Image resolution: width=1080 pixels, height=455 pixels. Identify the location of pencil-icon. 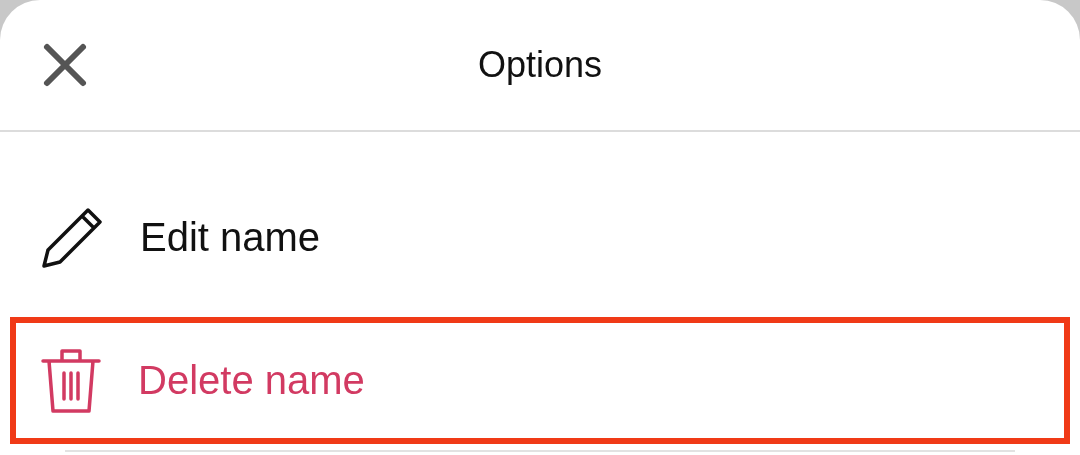
(72, 237).